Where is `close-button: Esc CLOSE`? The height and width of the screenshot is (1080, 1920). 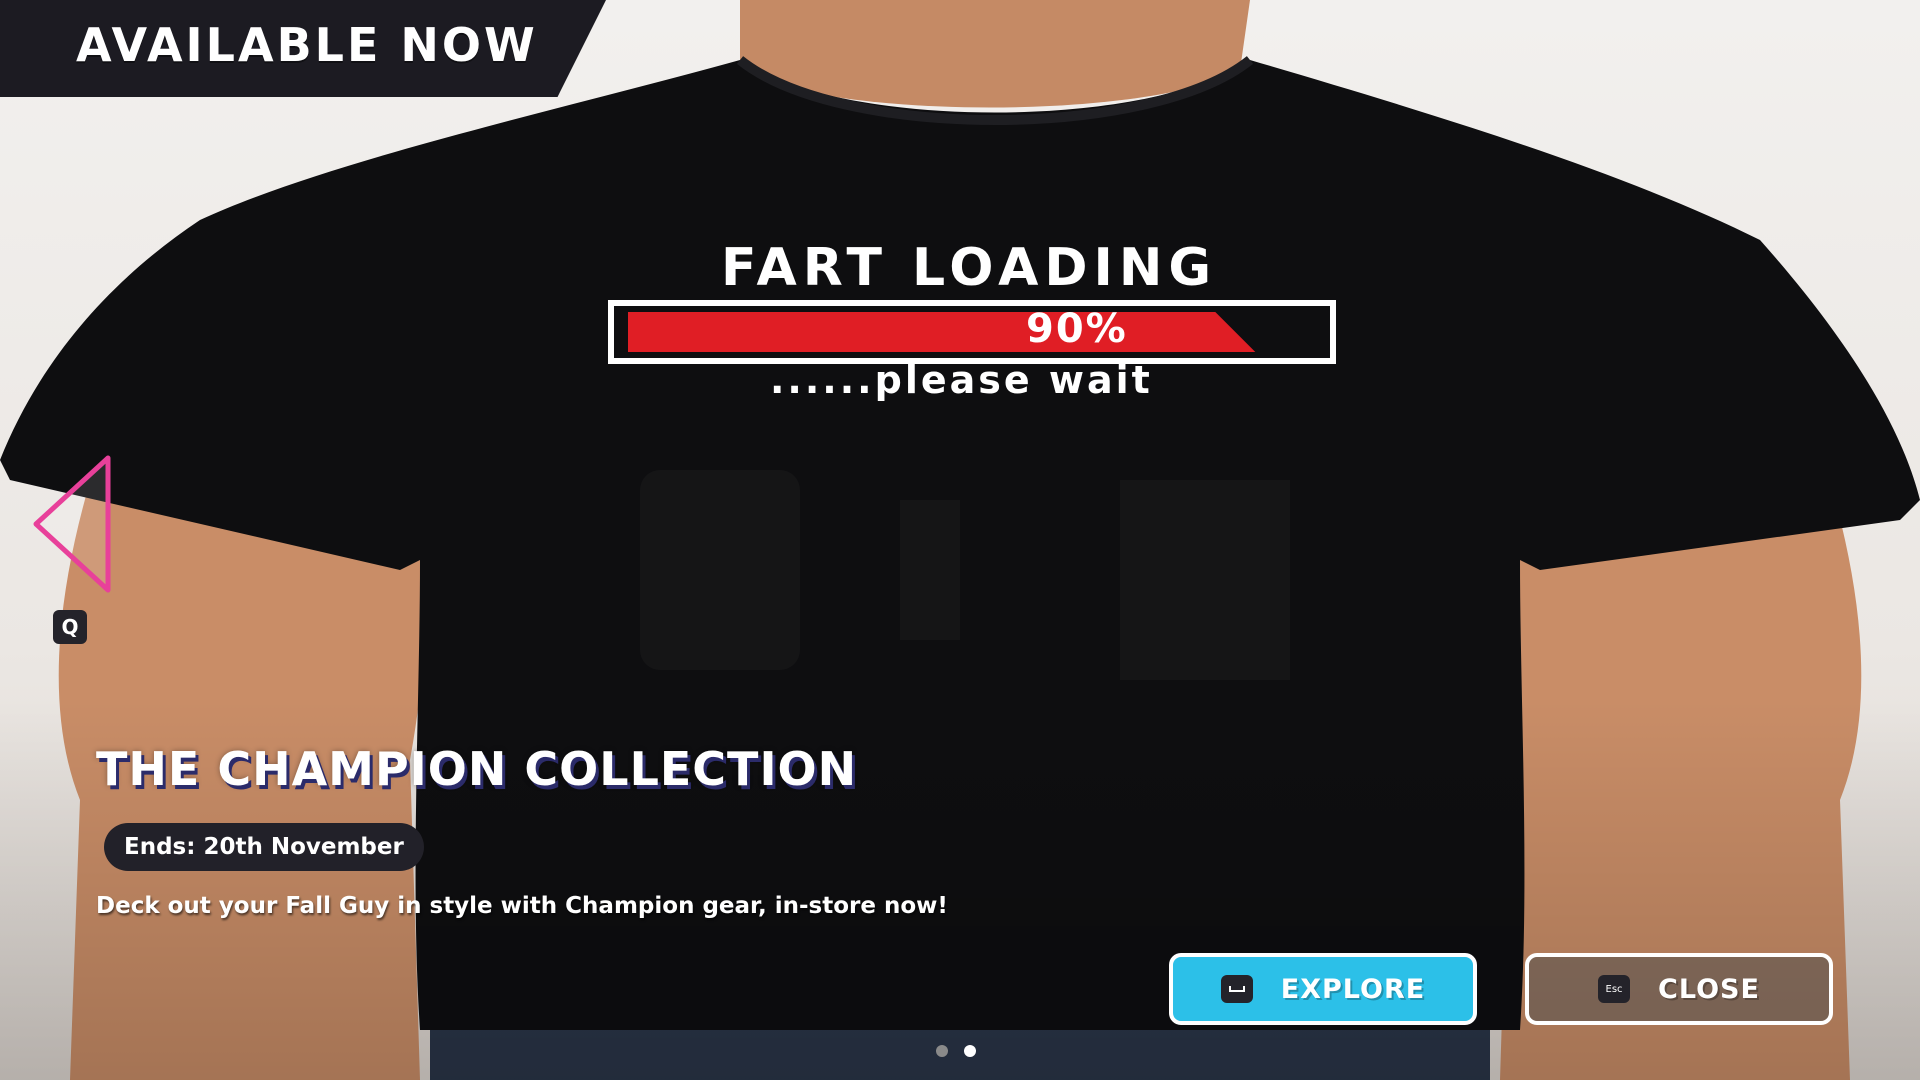 close-button: Esc CLOSE is located at coordinates (1679, 989).